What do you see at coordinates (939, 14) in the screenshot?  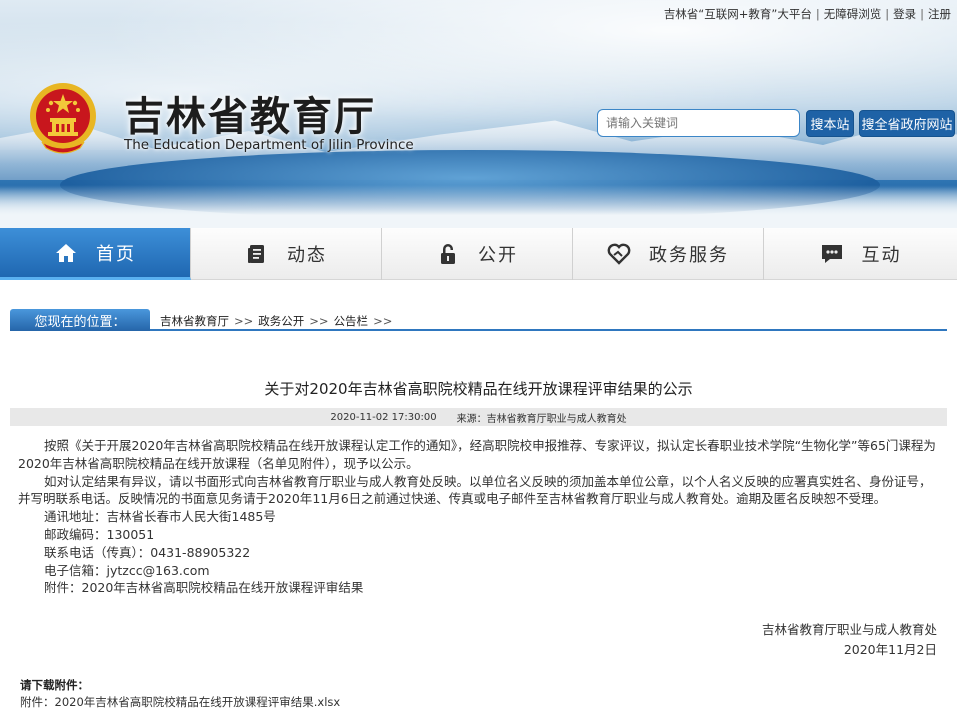 I see `top-link-register: 注册` at bounding box center [939, 14].